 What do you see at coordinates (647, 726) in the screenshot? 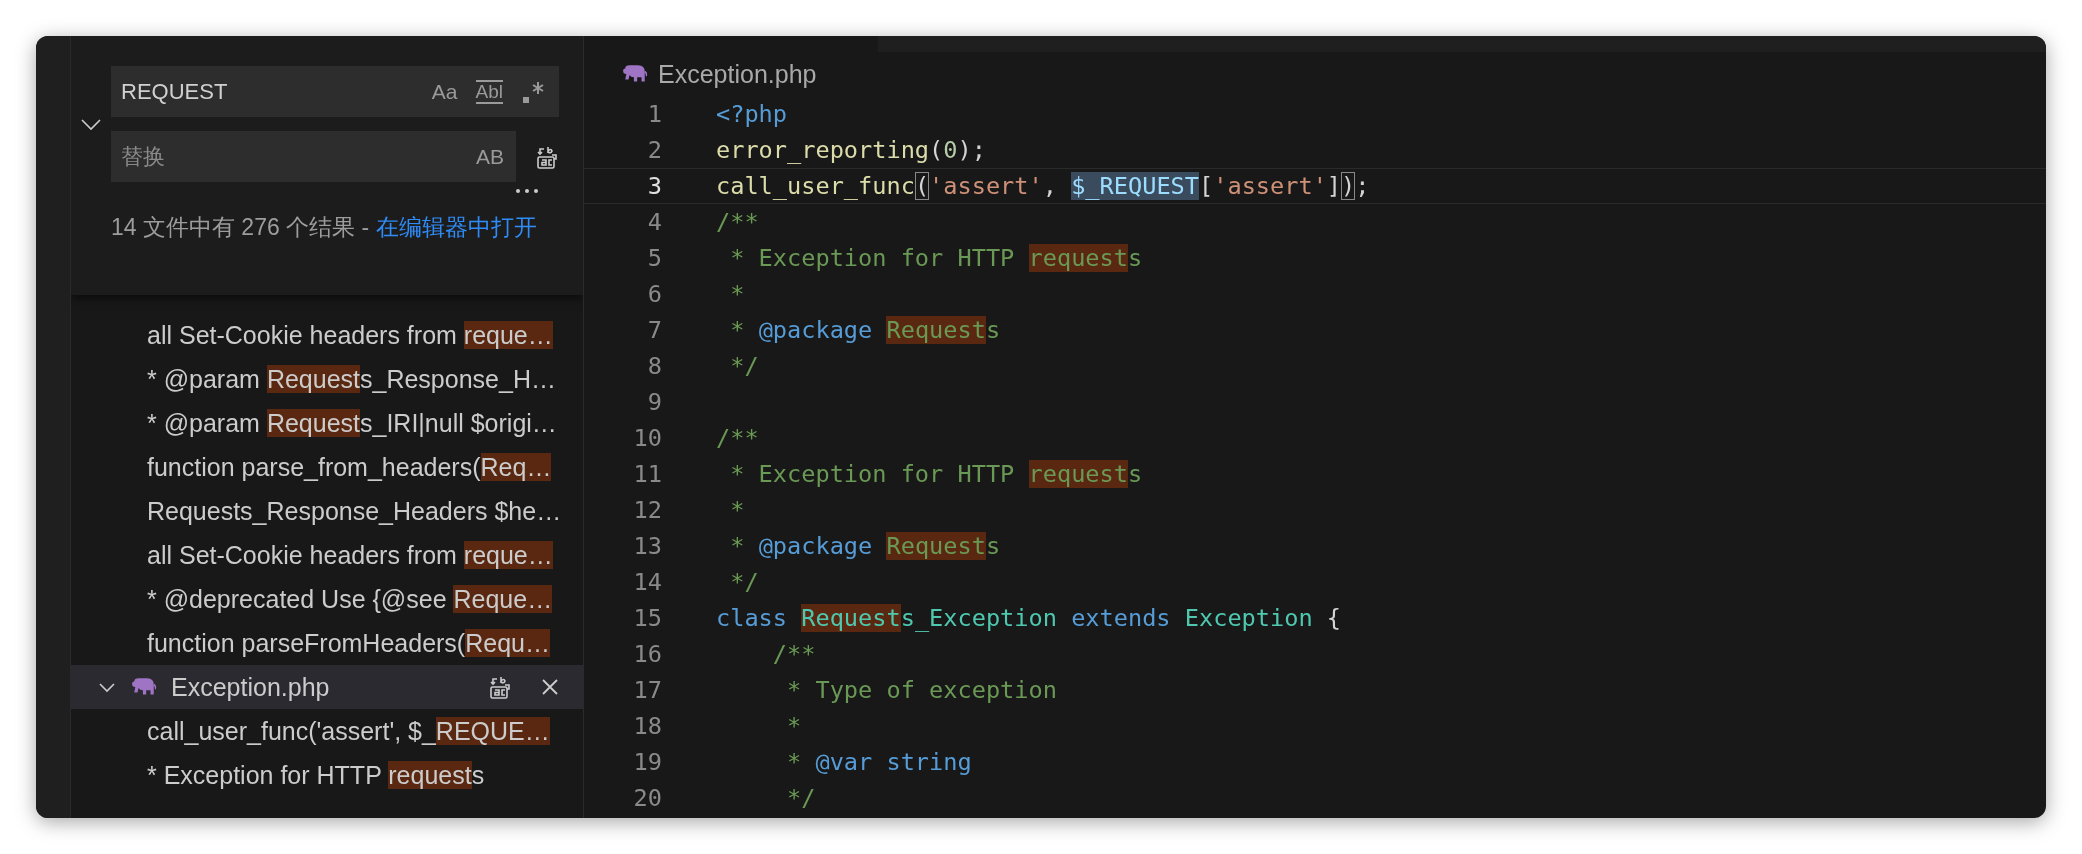
I see `line-number: 18` at bounding box center [647, 726].